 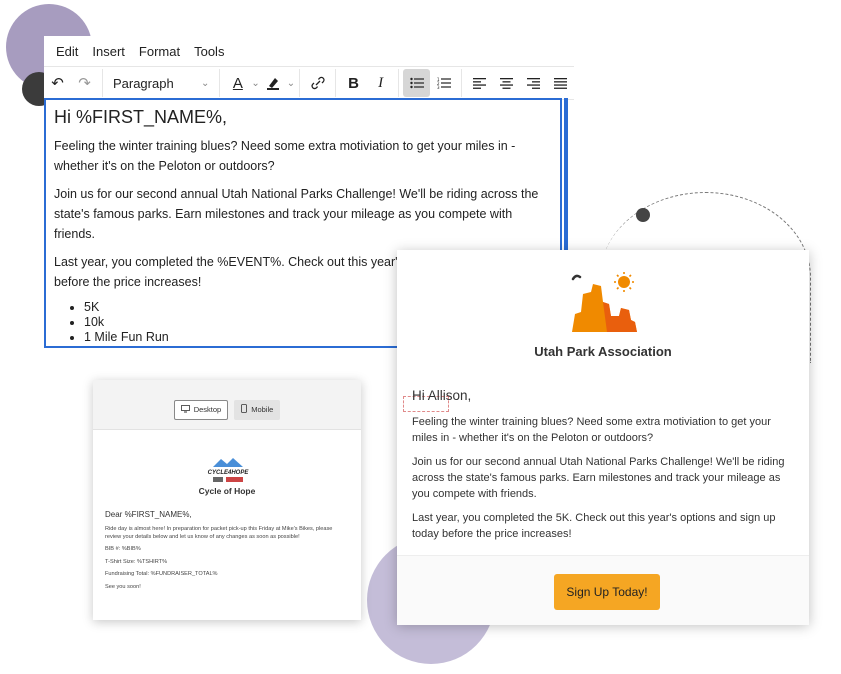 I want to click on editor-menubar: Edit Insert Format Tools, so click(x=309, y=51).